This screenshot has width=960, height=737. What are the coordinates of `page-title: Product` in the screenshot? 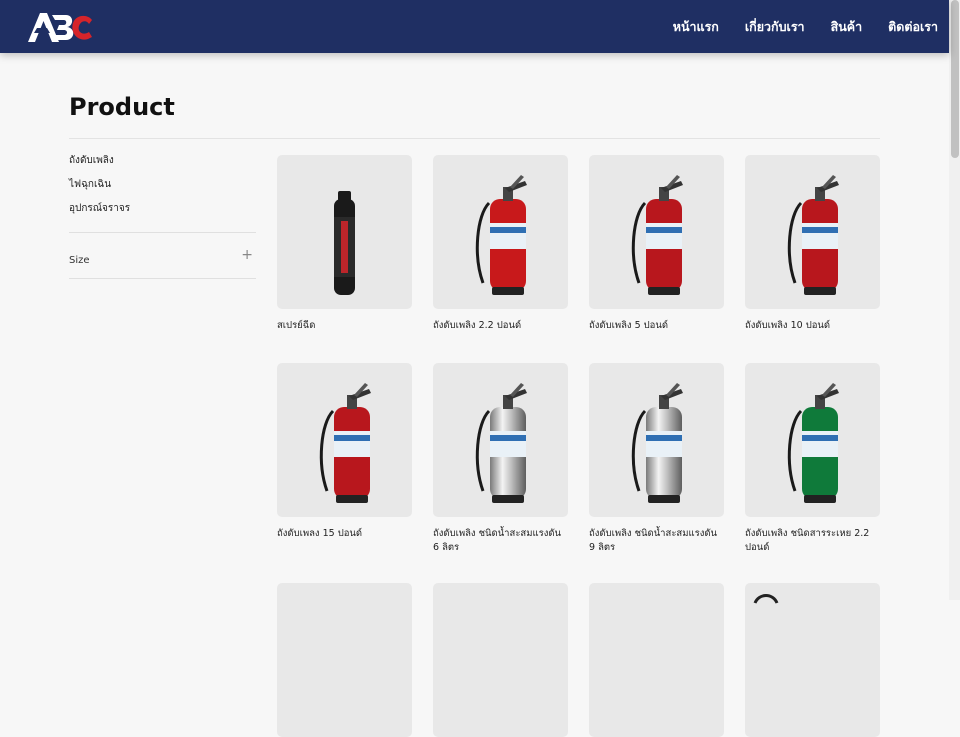 It's located at (122, 107).